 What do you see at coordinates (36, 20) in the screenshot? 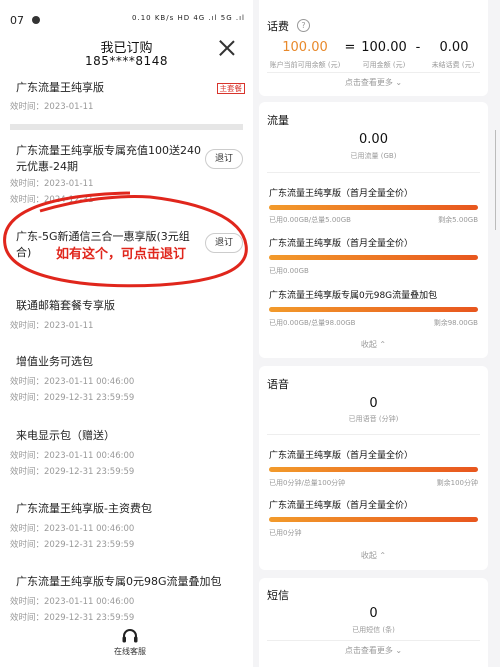
I see `chat-icon` at bounding box center [36, 20].